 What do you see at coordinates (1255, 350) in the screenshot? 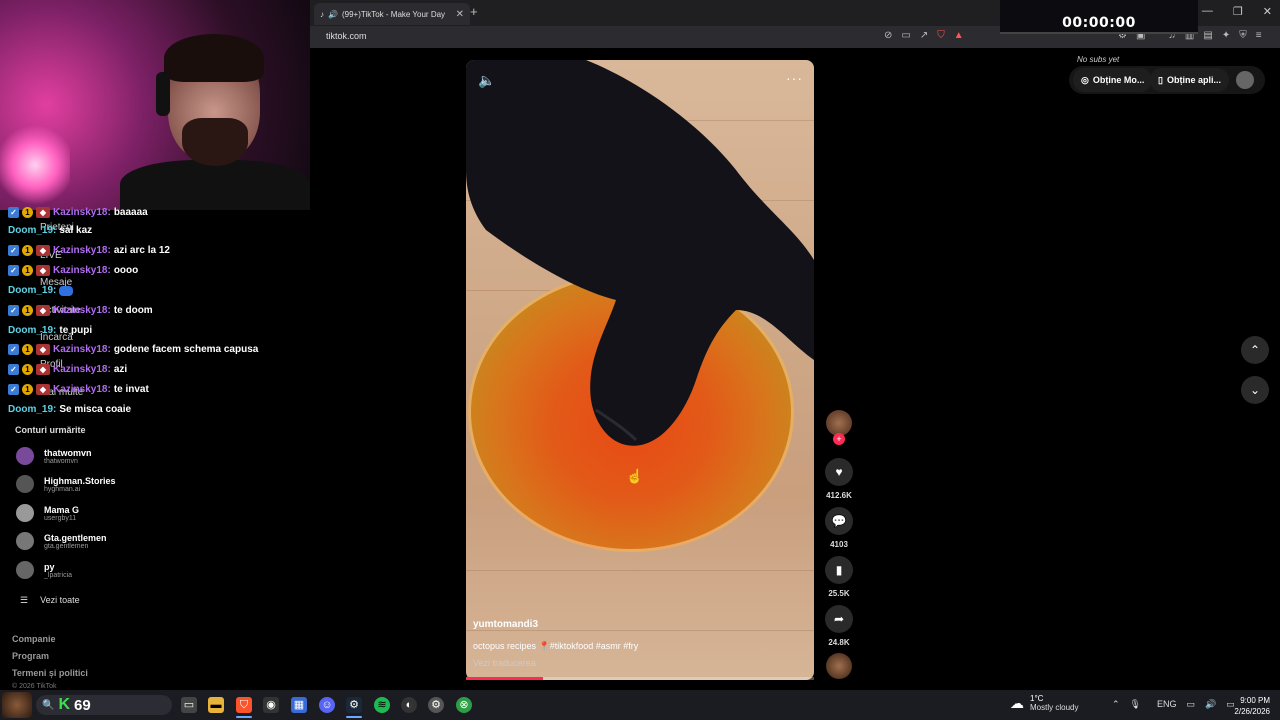
I see `previous-video-button: ⌃` at bounding box center [1255, 350].